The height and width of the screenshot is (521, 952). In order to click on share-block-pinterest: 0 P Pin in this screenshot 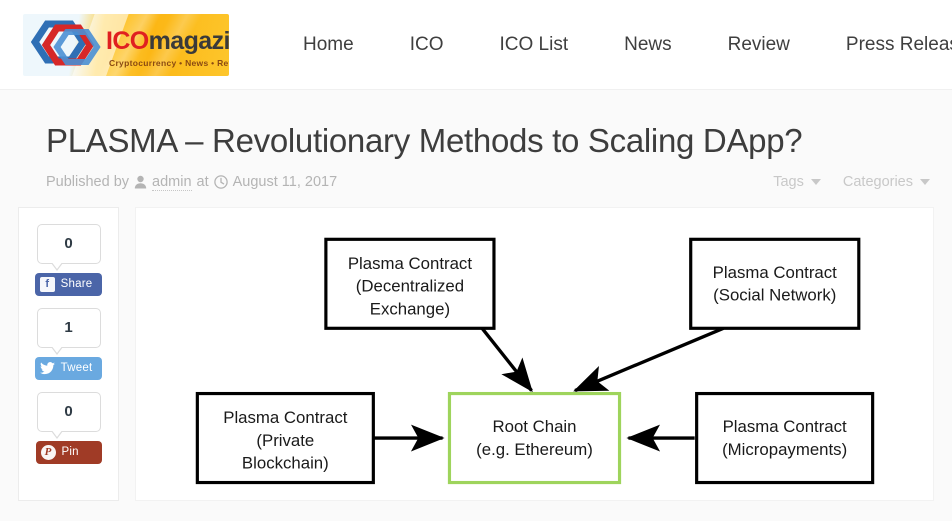, I will do `click(68, 427)`.